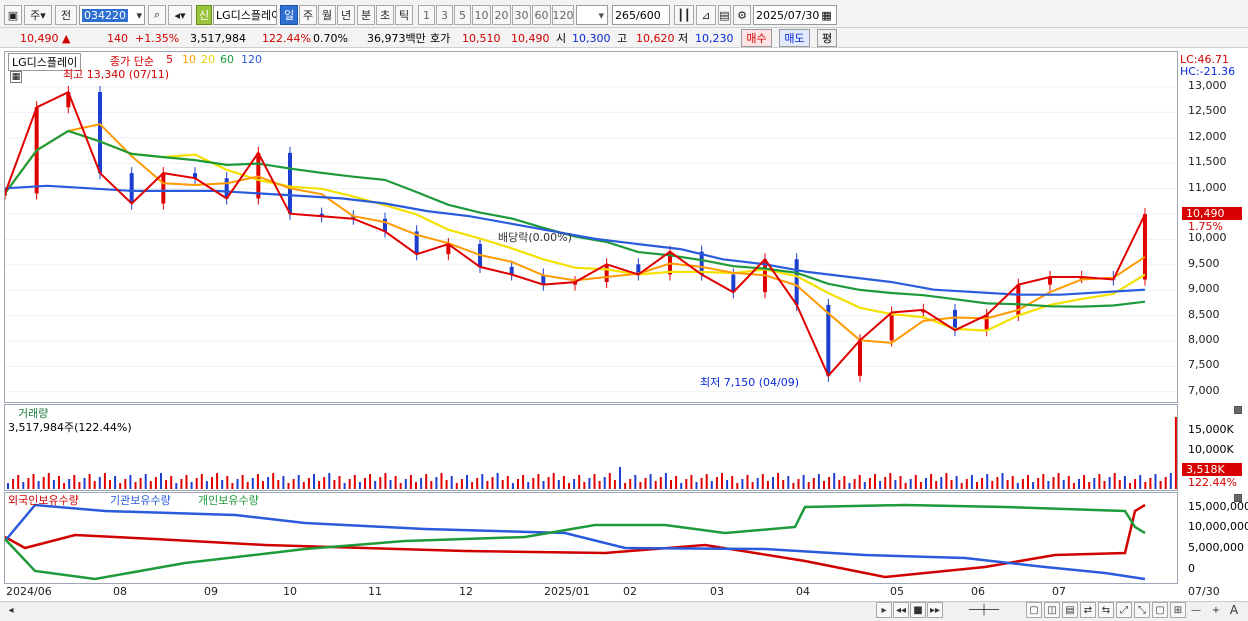  I want to click on period-month: 월, so click(327, 15).